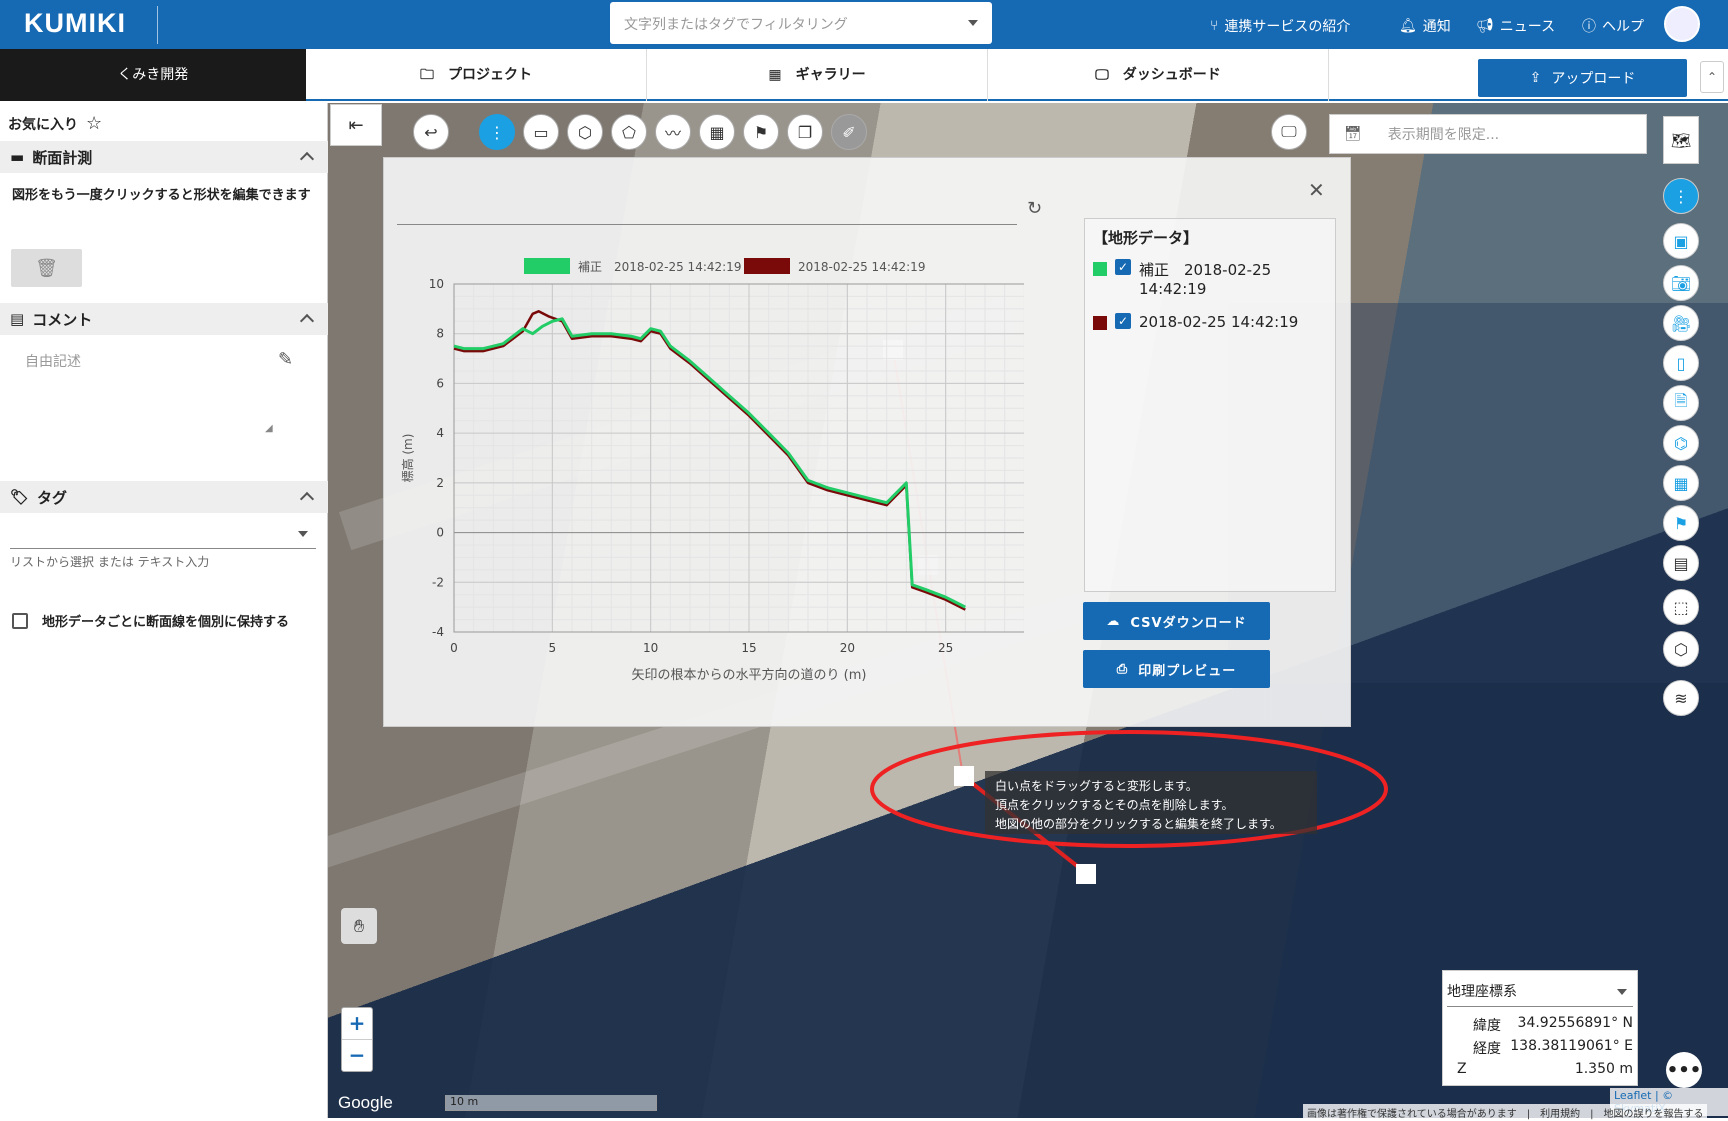  I want to click on lat-value: 34.92556891° N, so click(1575, 1023).